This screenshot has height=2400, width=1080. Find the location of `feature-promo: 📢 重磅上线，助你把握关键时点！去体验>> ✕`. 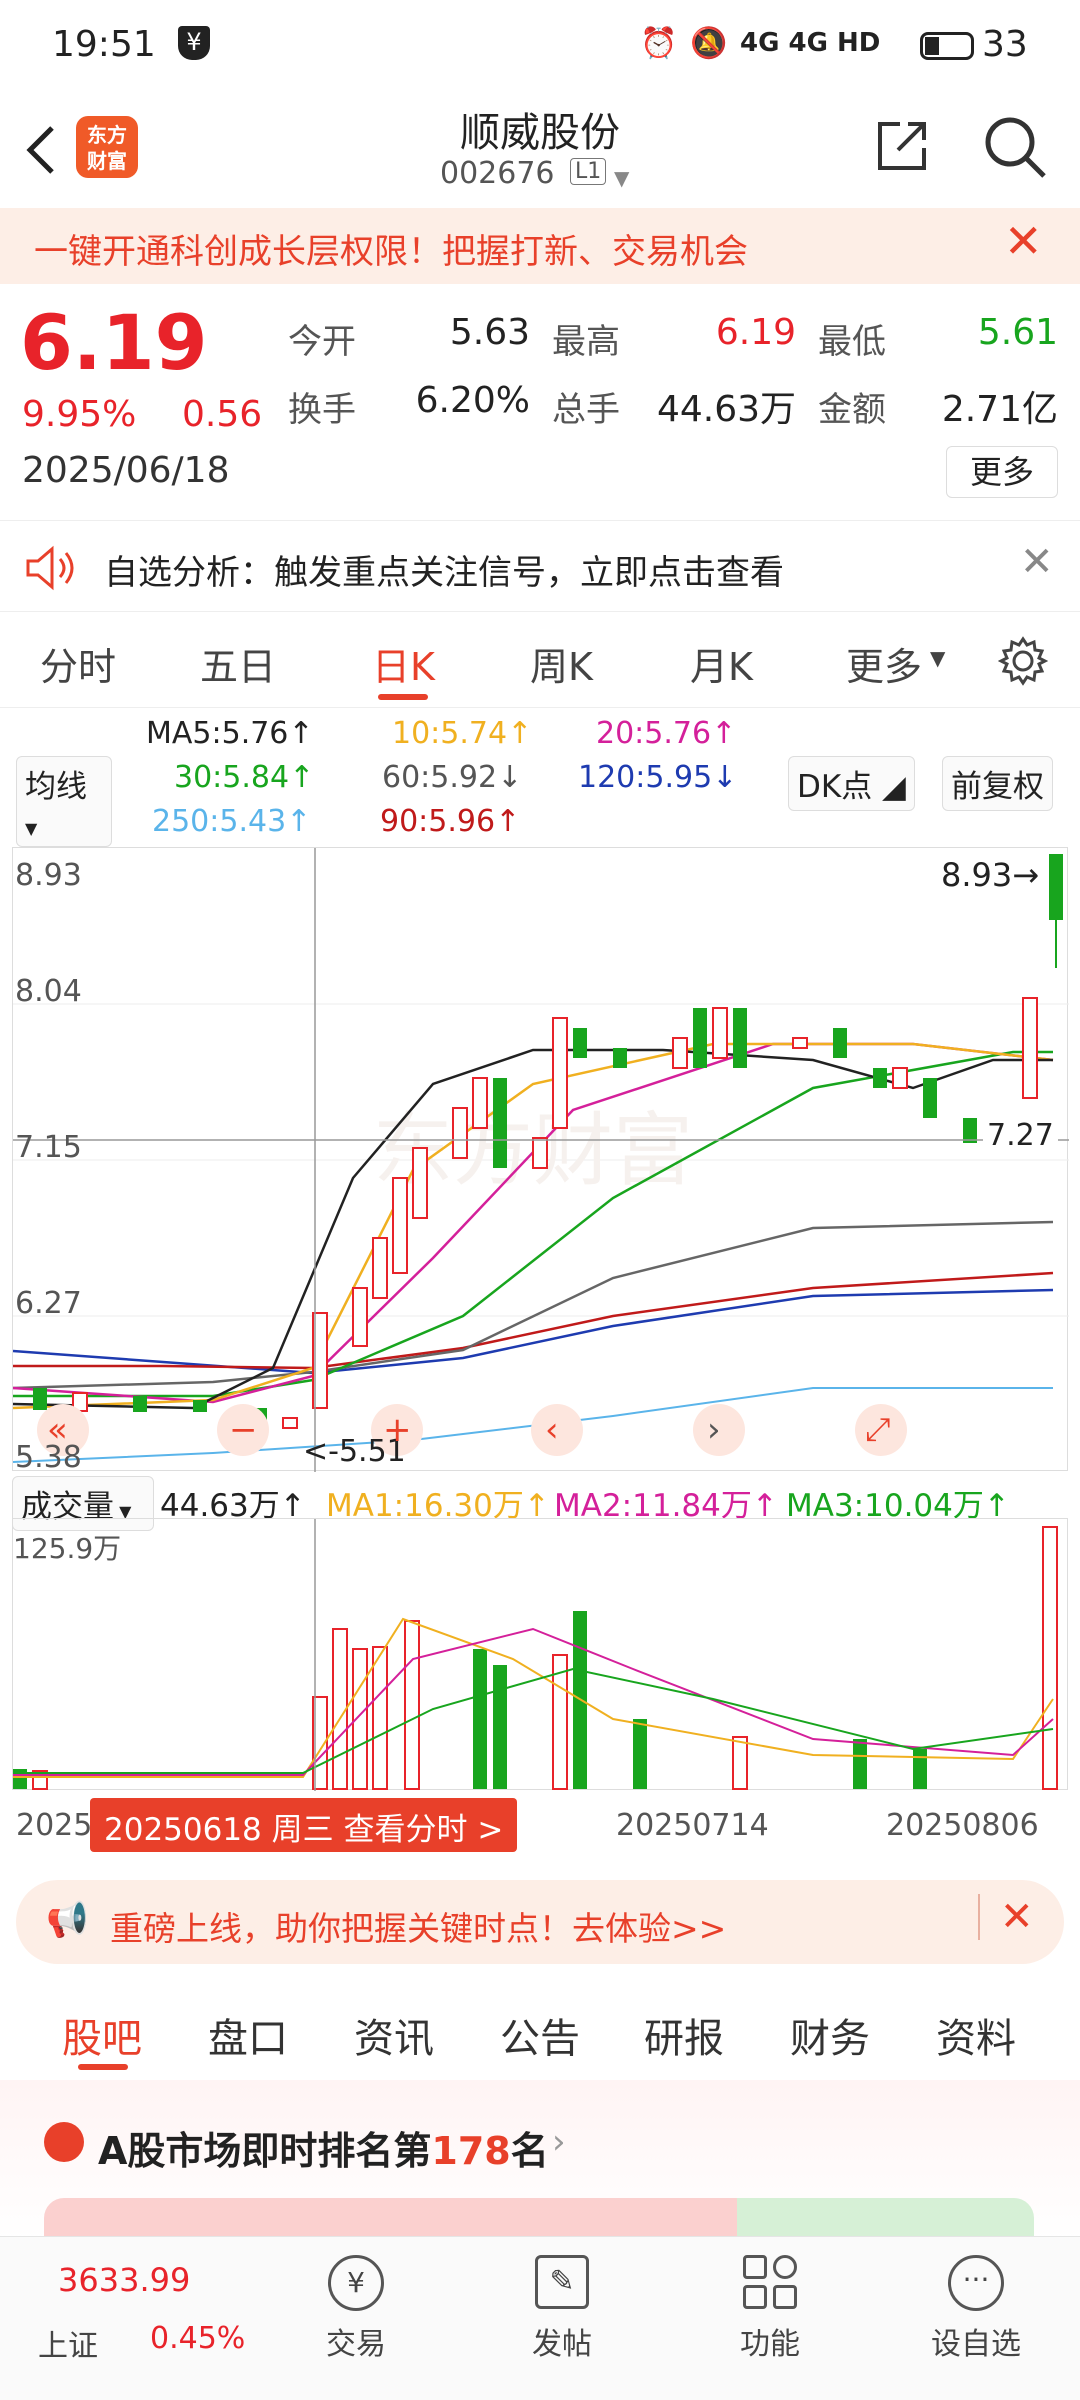

feature-promo: 📢 重磅上线，助你把握关键时点！去体验>> ✕ is located at coordinates (540, 1922).